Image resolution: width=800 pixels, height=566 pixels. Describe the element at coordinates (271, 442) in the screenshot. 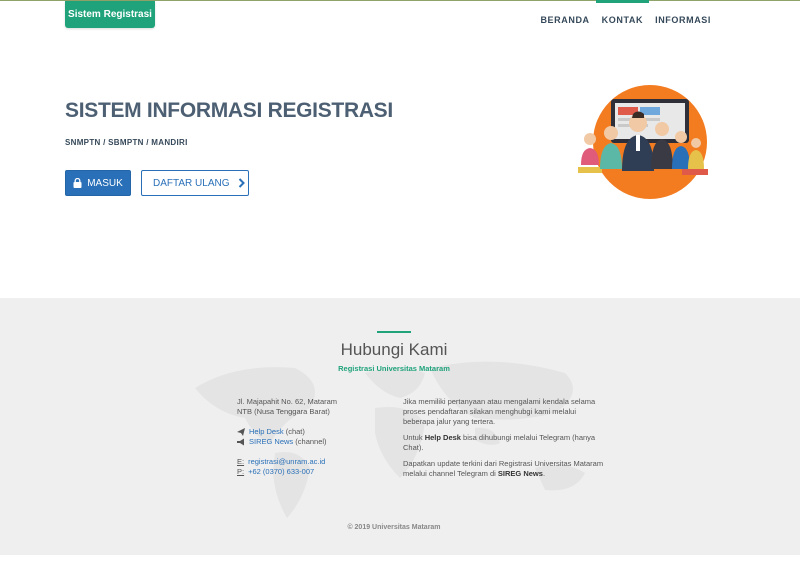

I see `sireg-news-link: SIREG News` at that location.